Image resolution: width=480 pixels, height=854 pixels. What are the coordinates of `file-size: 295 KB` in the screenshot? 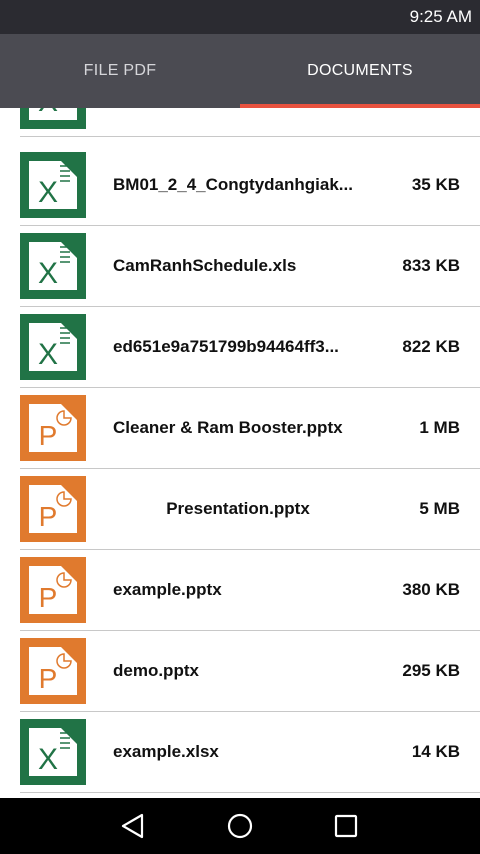 It's located at (431, 670).